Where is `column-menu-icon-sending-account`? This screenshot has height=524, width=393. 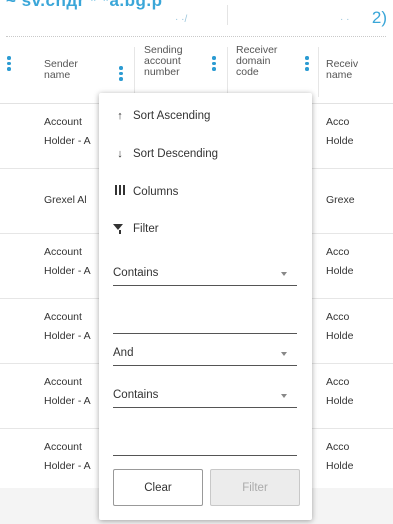
column-menu-icon-sending-account is located at coordinates (214, 64).